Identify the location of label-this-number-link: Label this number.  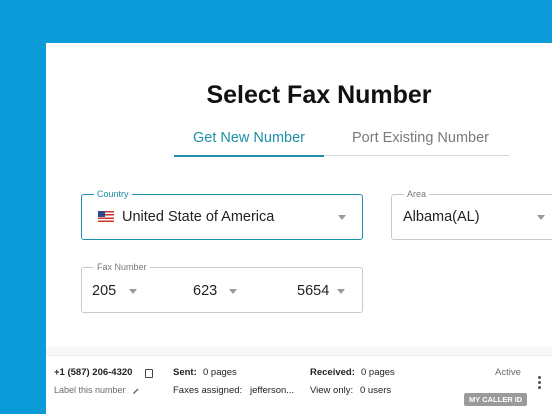
(90, 390).